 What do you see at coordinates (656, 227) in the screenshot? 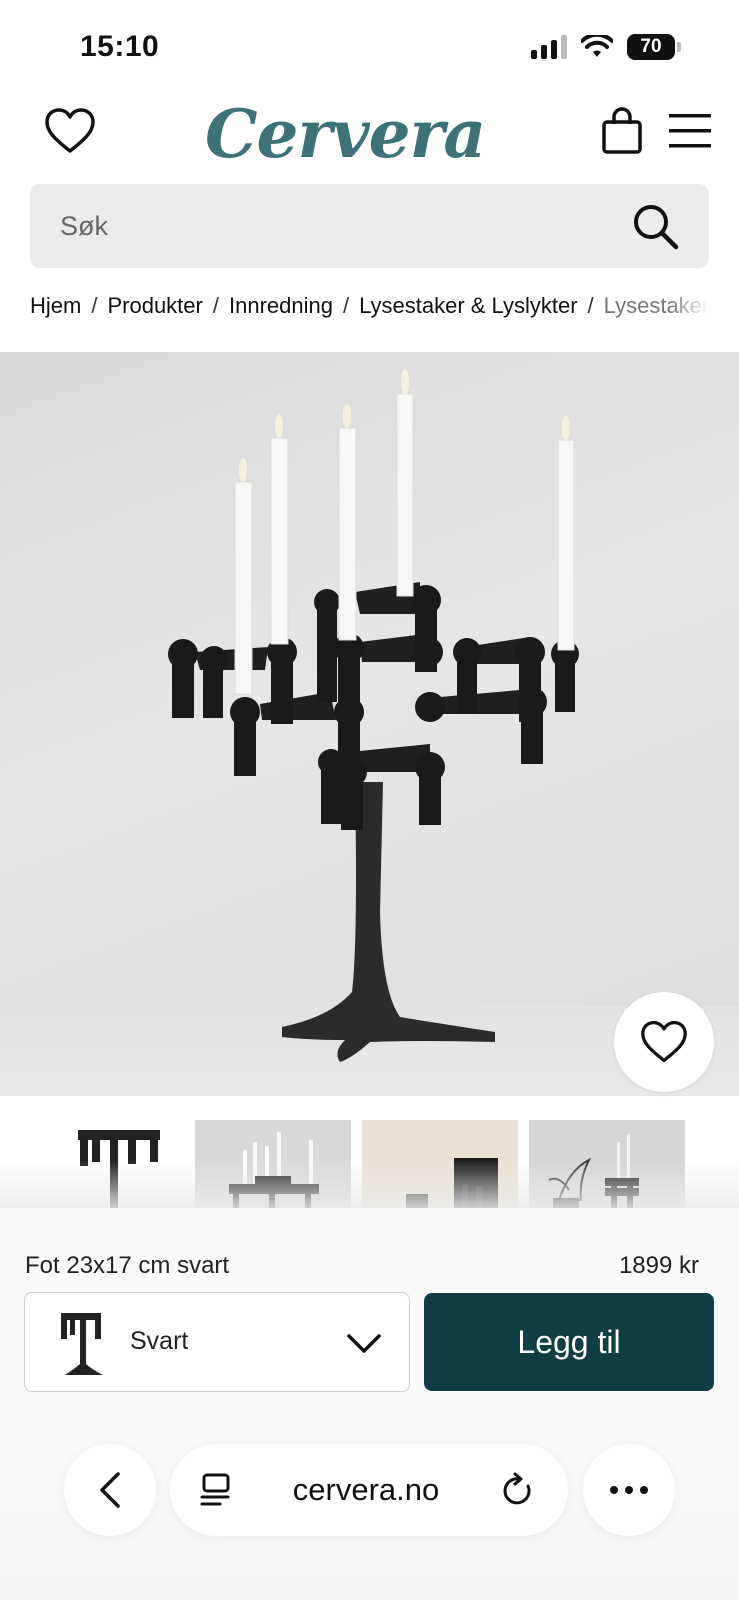
I see `search-icon` at bounding box center [656, 227].